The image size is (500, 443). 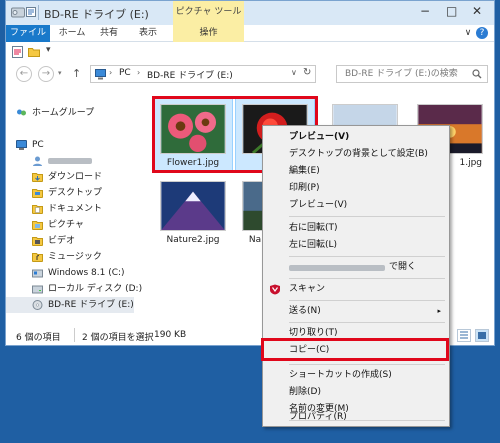 What do you see at coordinates (170, 335) in the screenshot?
I see `selection-size: 190 KB` at bounding box center [170, 335].